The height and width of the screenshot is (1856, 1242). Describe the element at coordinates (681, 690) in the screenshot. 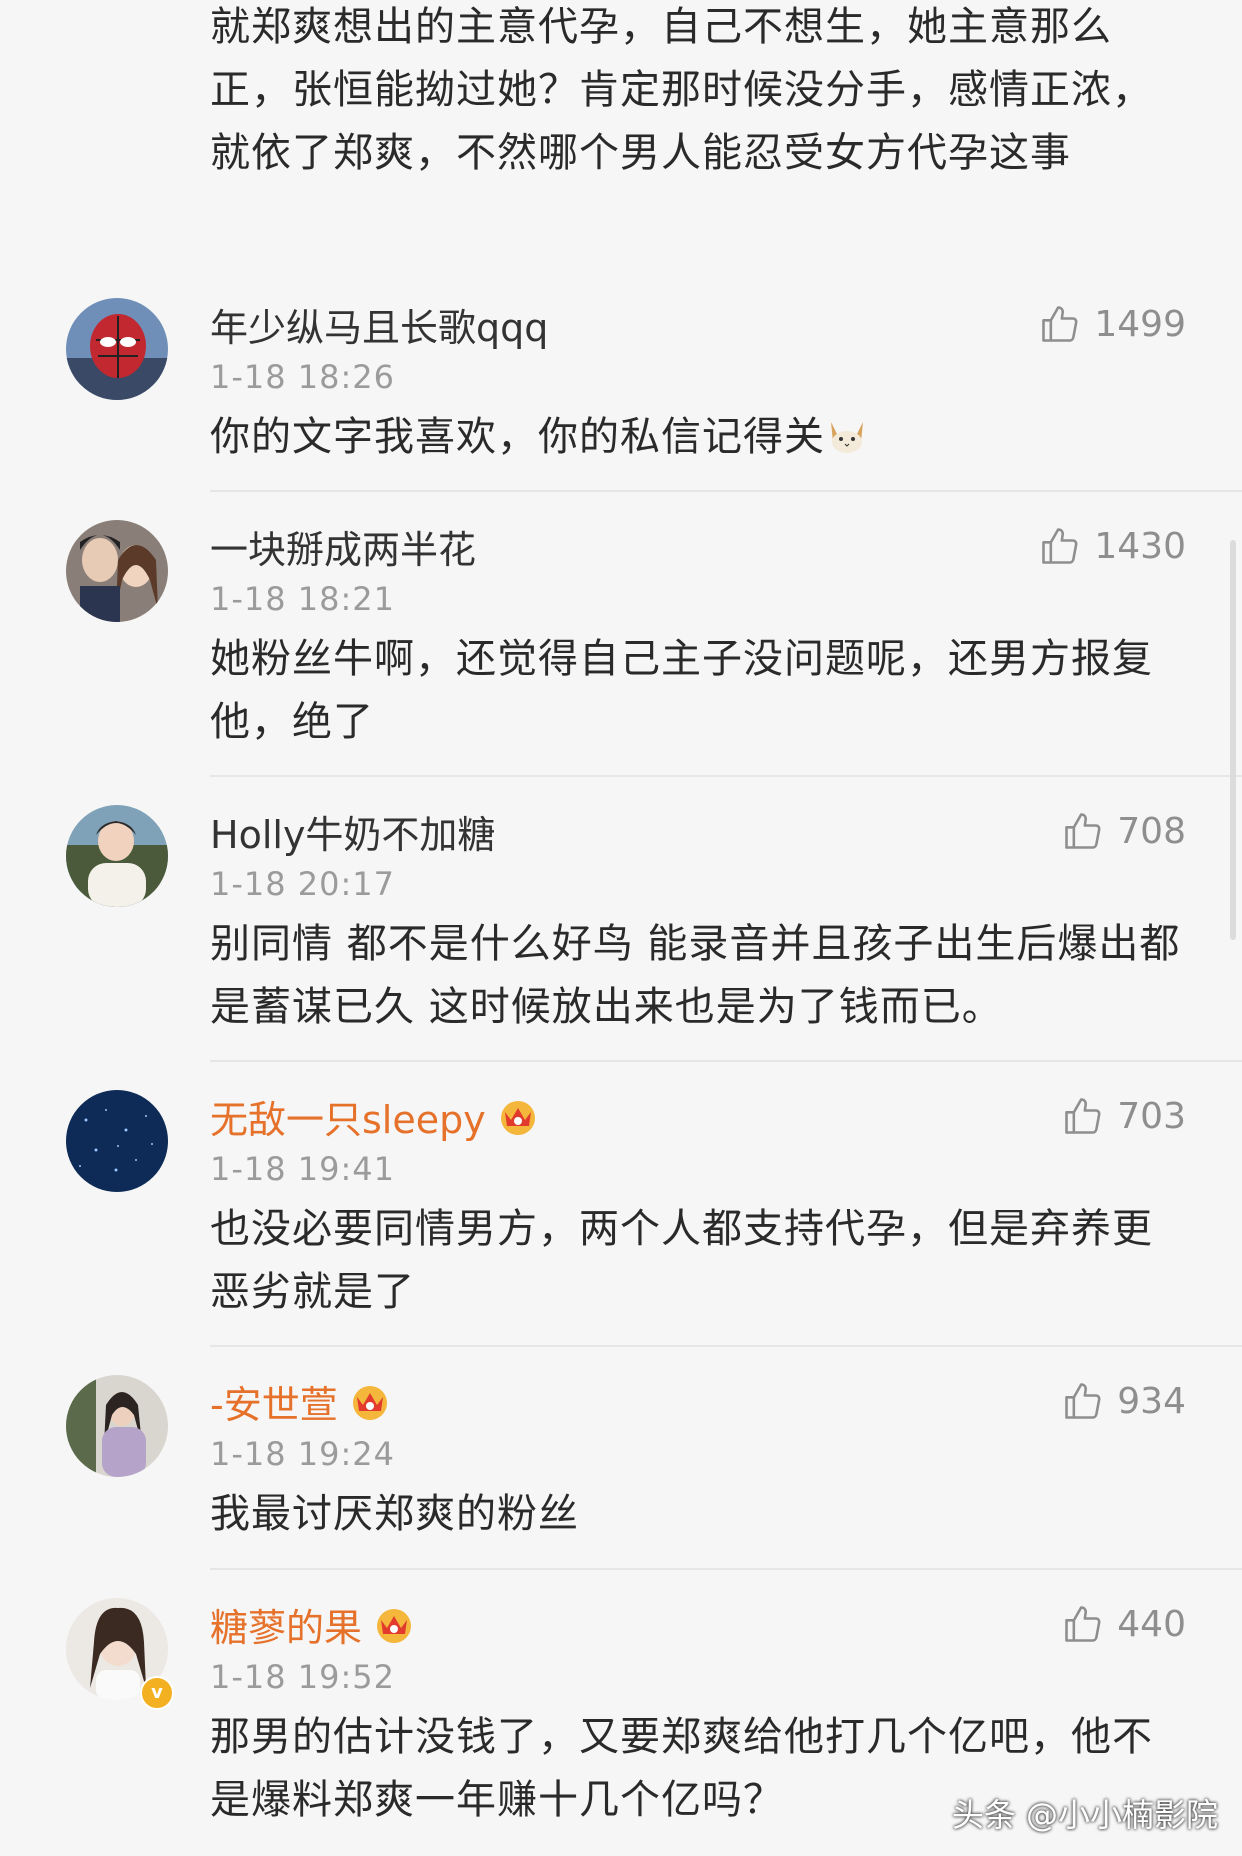

I see `comment-text: 她粉丝牛啊，还觉得自己主子没问题呢，还男方报复他，绝了` at that location.